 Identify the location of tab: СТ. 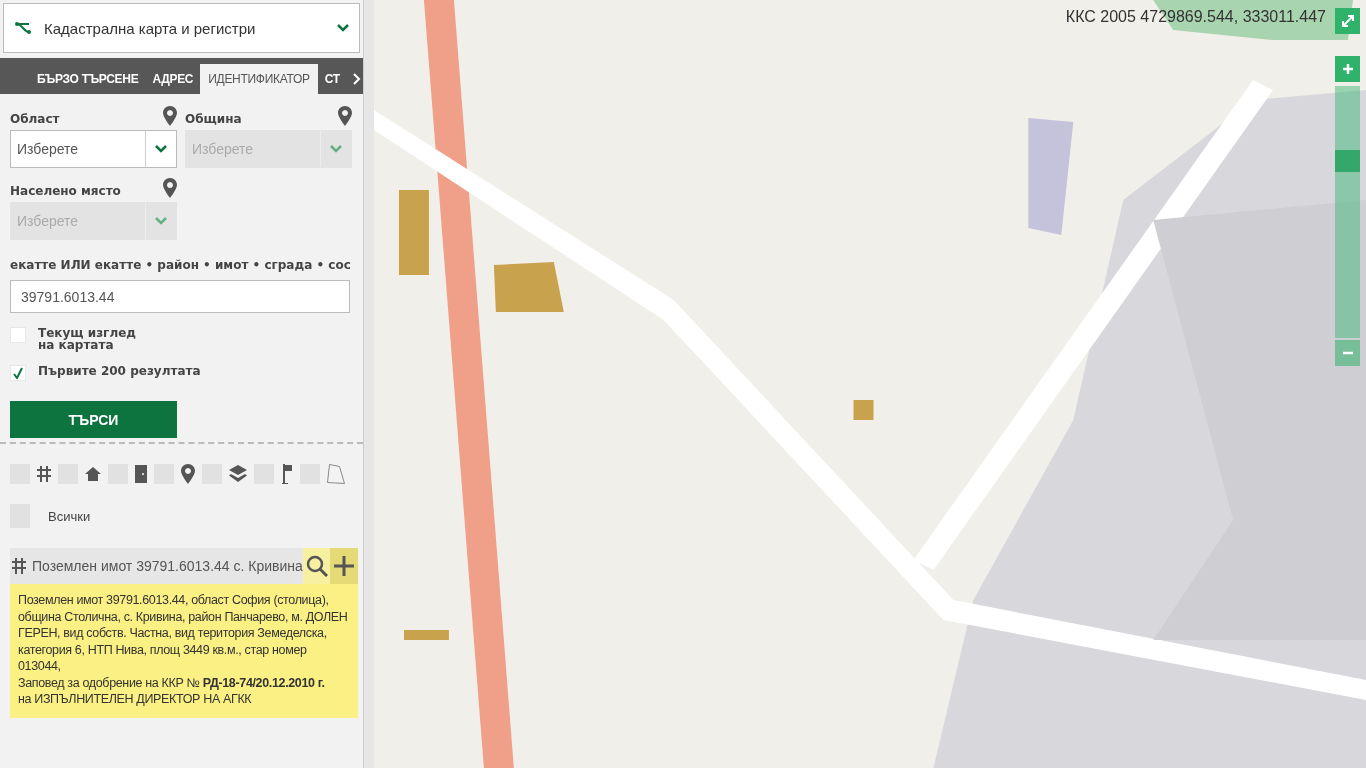
(332, 79).